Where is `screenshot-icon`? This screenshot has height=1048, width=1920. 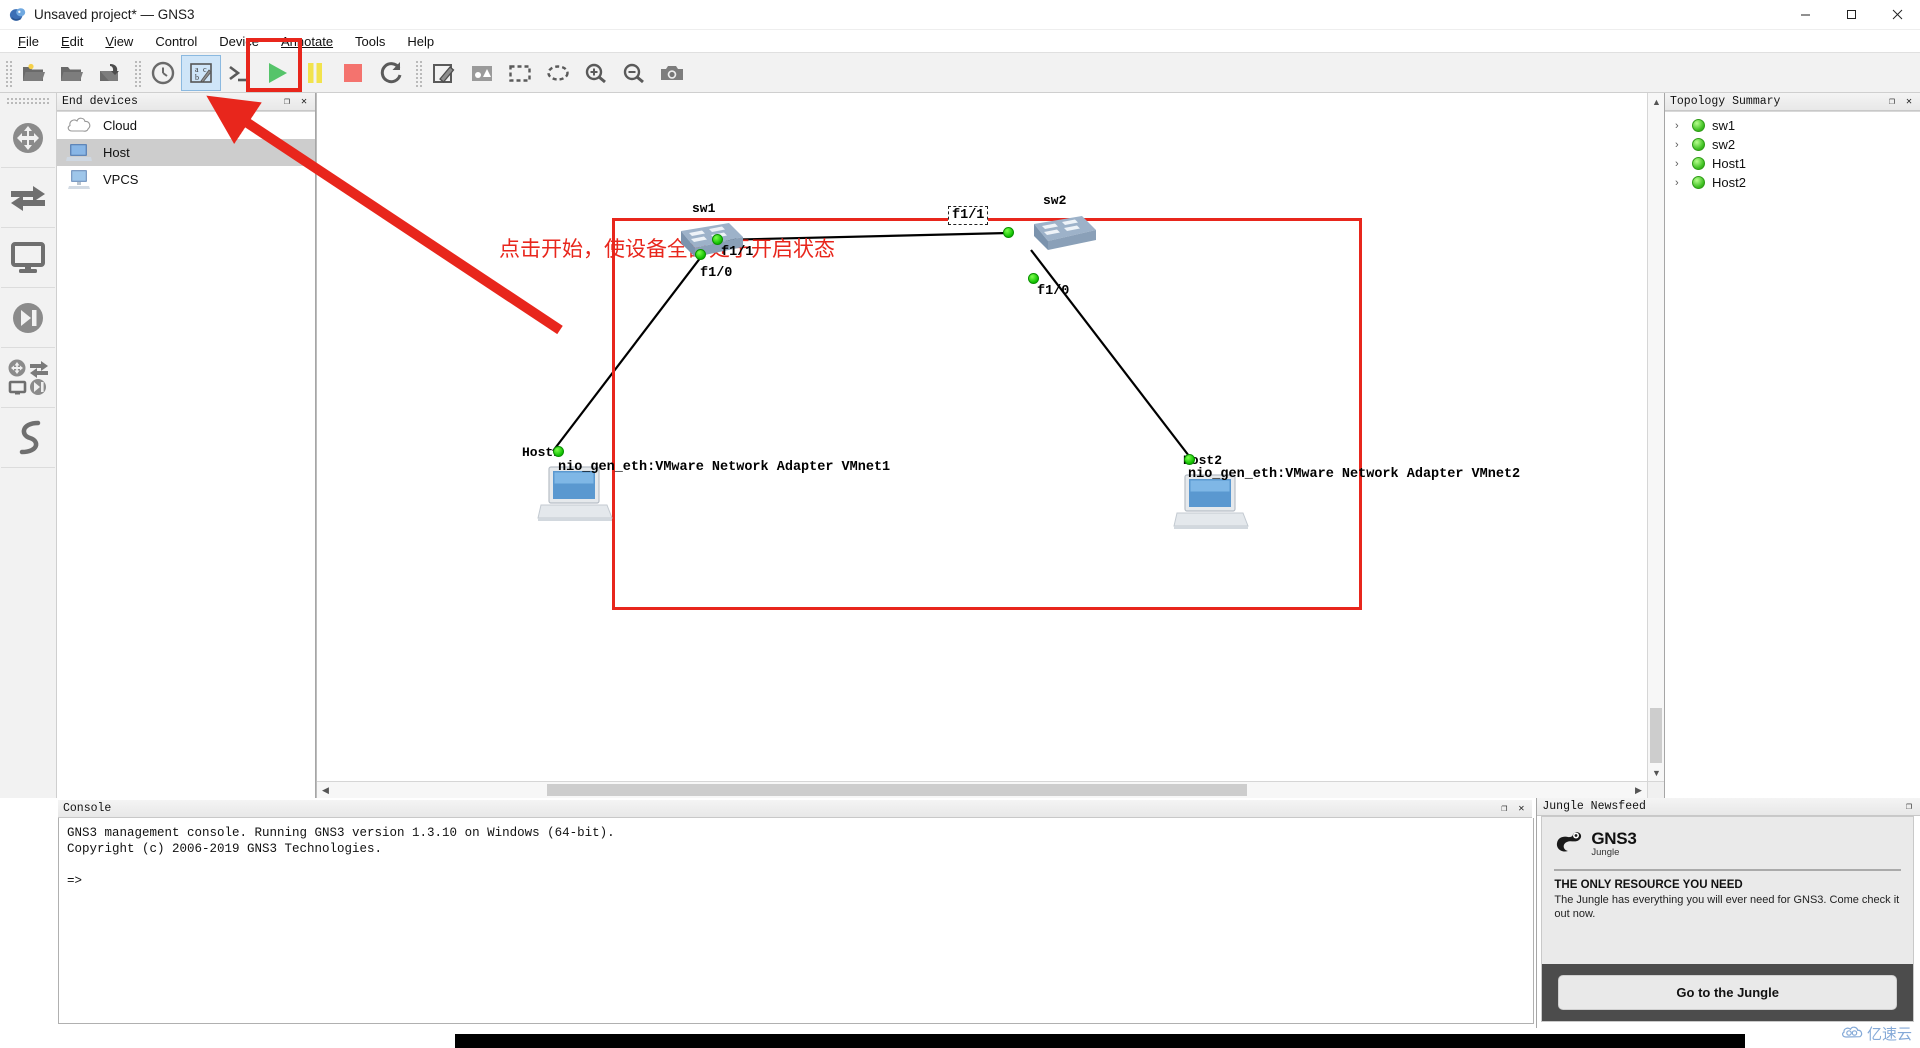
screenshot-icon is located at coordinates (672, 73).